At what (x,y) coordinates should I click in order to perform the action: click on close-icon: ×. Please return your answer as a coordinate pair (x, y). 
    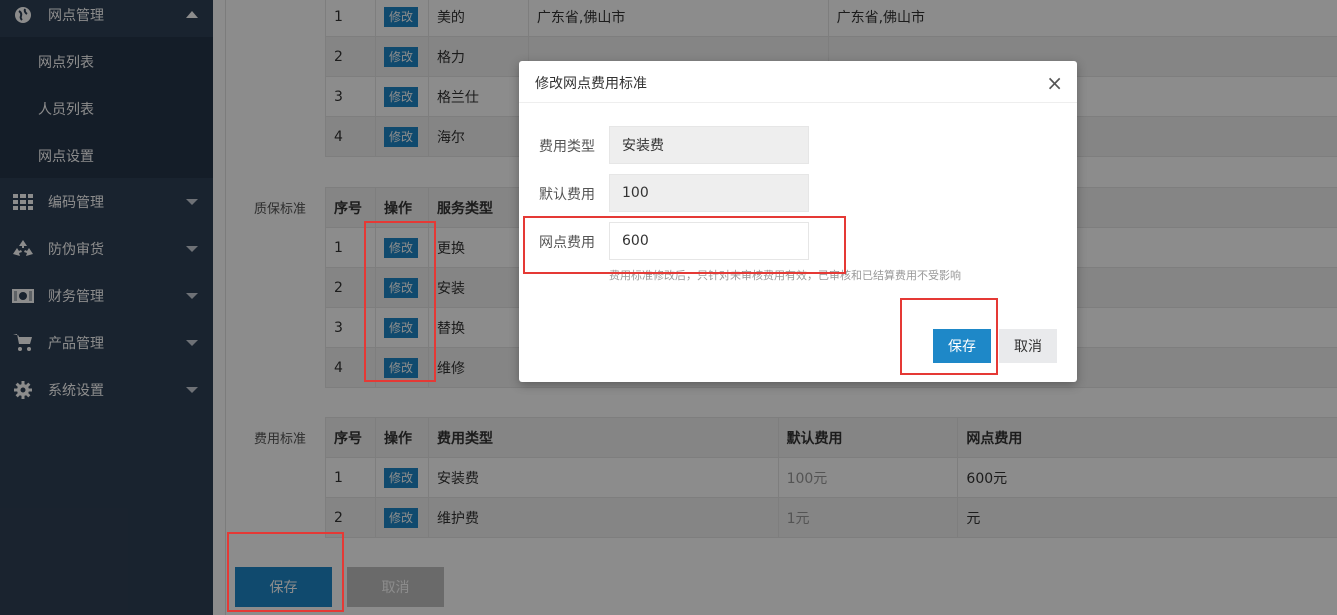
    Looking at the image, I should click on (1054, 83).